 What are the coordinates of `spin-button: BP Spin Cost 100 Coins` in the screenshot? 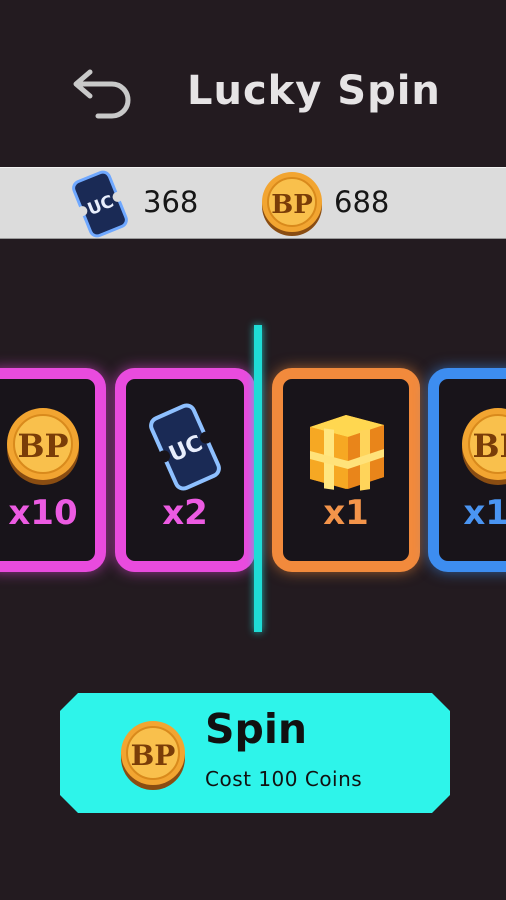 It's located at (255, 753).